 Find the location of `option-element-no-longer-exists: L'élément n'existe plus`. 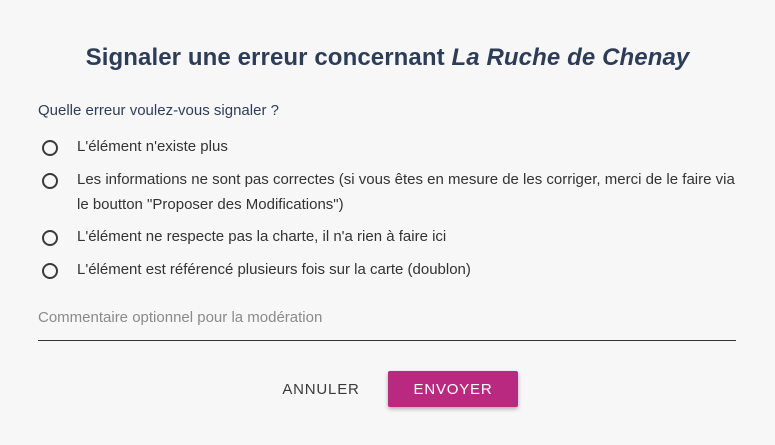

option-element-no-longer-exists: L'élément n'existe plus is located at coordinates (387, 148).